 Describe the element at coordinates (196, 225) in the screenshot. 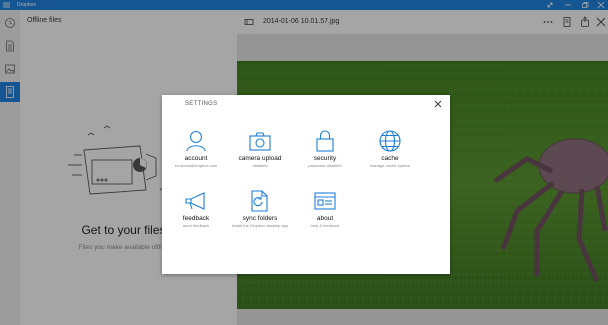

I see `tile-subtitle: send feedback` at that location.